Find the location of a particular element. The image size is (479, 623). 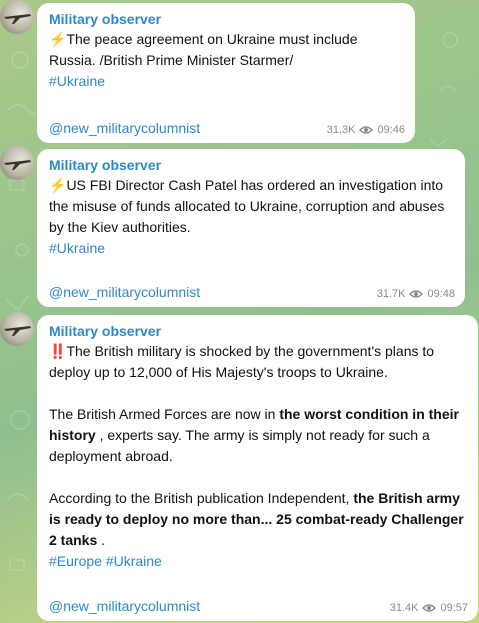

double-exclamation-icon: ‼️ is located at coordinates (58, 351).